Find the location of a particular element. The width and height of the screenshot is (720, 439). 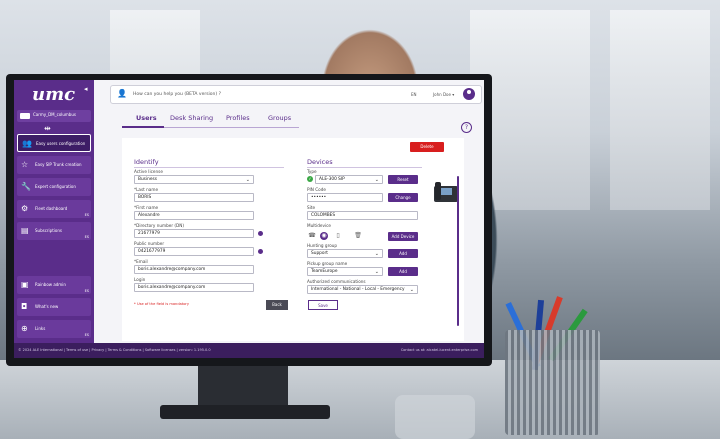

add-hunting-group-button: Add is located at coordinates (403, 253).